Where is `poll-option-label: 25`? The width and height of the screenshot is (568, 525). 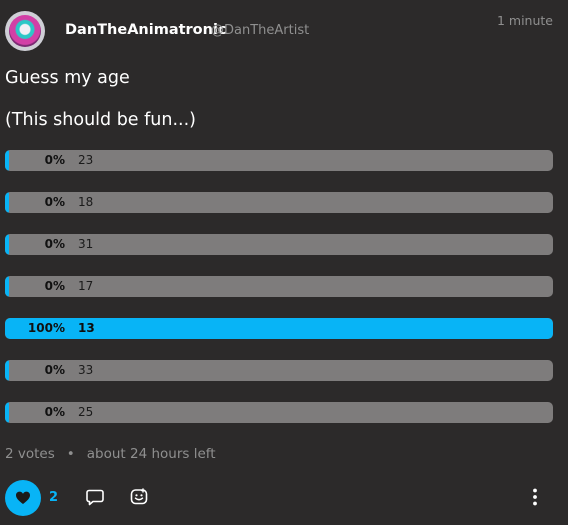 poll-option-label: 25 is located at coordinates (86, 412).